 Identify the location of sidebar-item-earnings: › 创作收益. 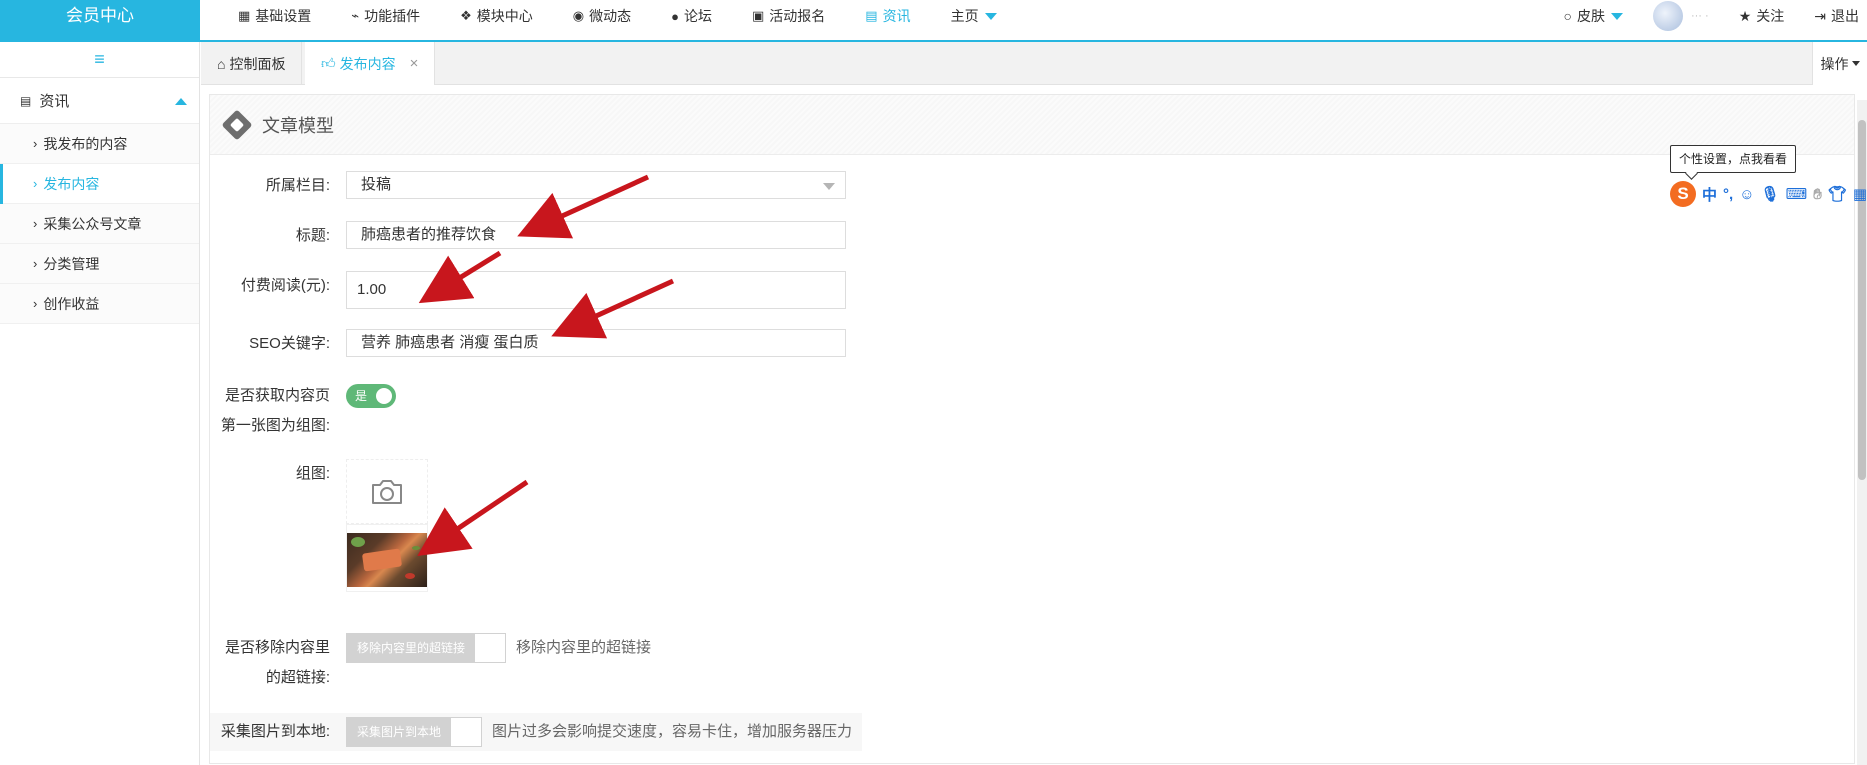
(99, 304).